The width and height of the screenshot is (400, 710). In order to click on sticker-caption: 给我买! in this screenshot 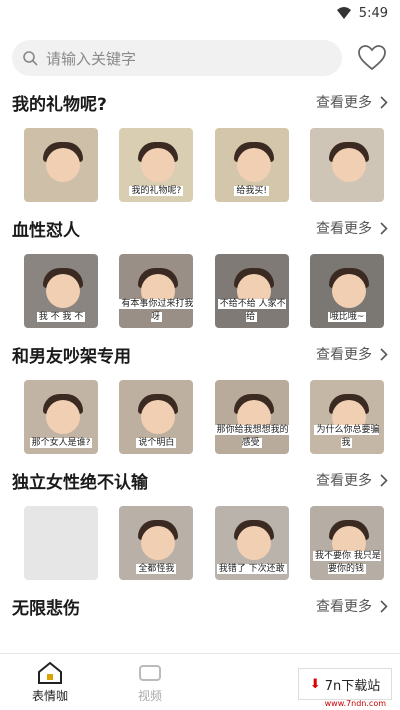, I will do `click(252, 189)`.